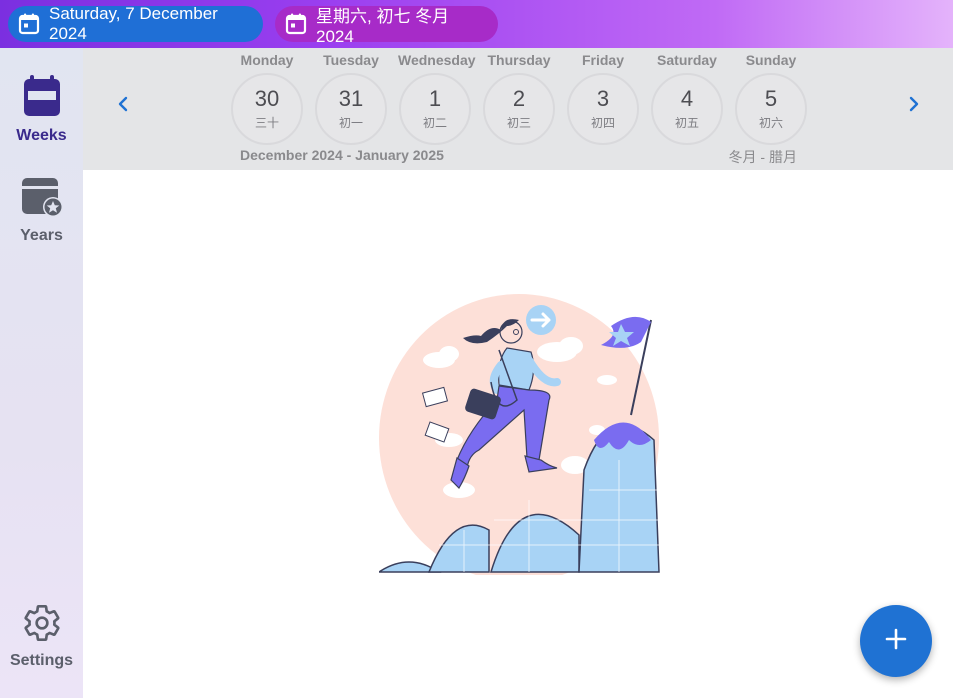  What do you see at coordinates (686, 123) in the screenshot?
I see `day-lunar: 初五` at bounding box center [686, 123].